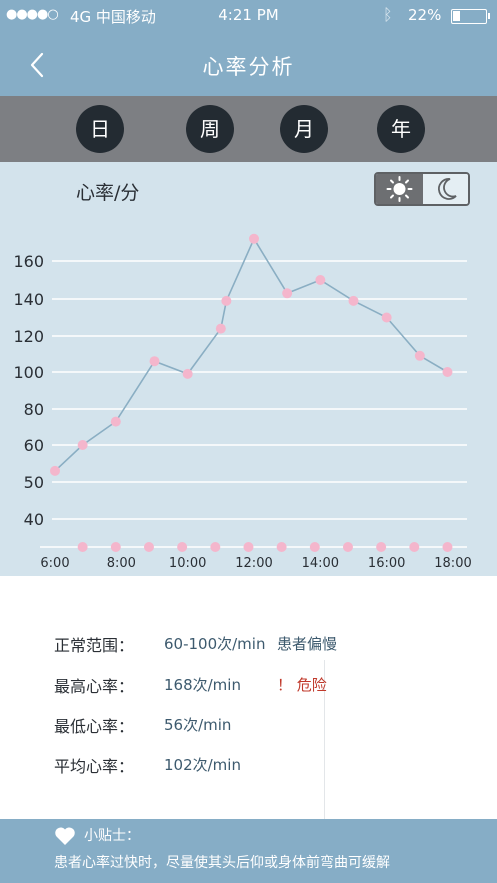 Image resolution: width=497 pixels, height=883 pixels. Describe the element at coordinates (401, 129) in the screenshot. I see `tab-year: 年` at that location.